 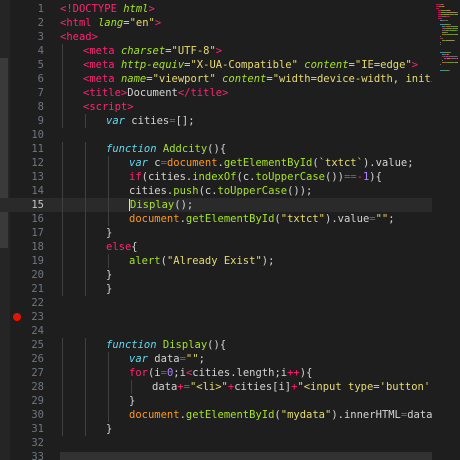 What do you see at coordinates (334, 177) in the screenshot?
I see `code-token: ())` at bounding box center [334, 177].